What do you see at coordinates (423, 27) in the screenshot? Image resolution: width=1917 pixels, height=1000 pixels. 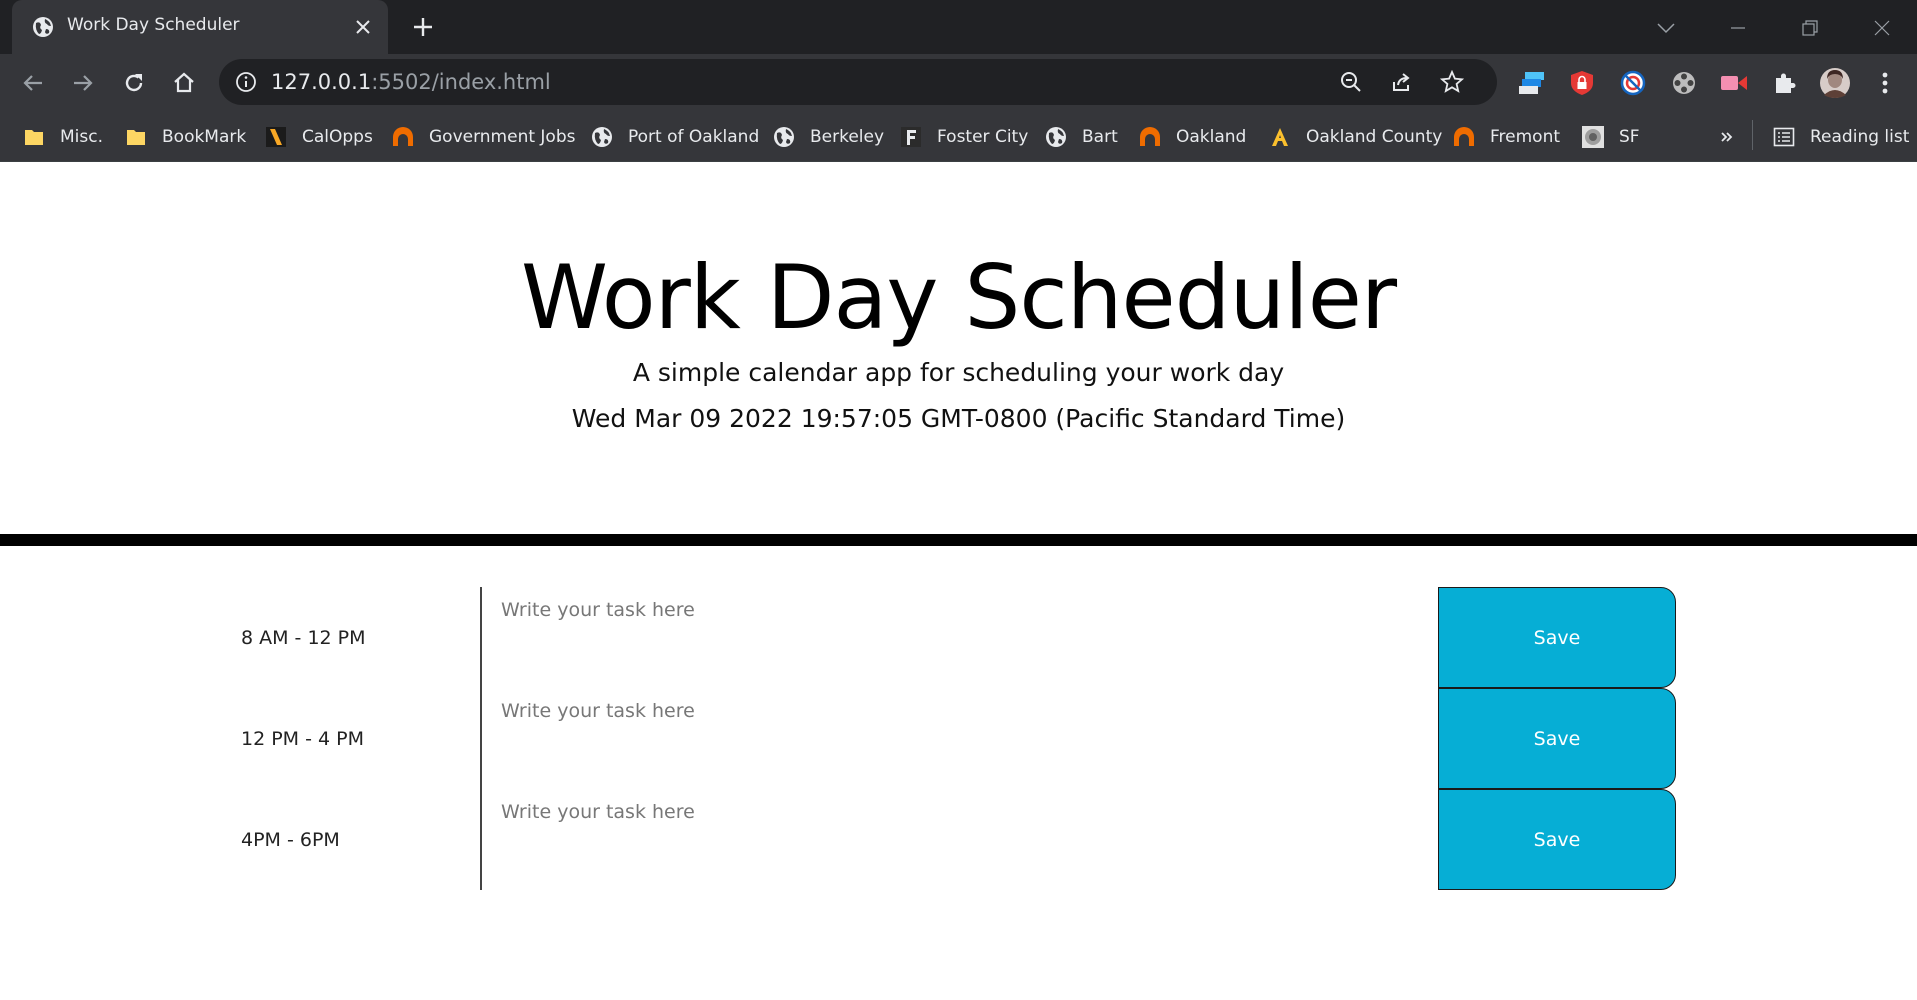 I see `new-tab-icon` at bounding box center [423, 27].